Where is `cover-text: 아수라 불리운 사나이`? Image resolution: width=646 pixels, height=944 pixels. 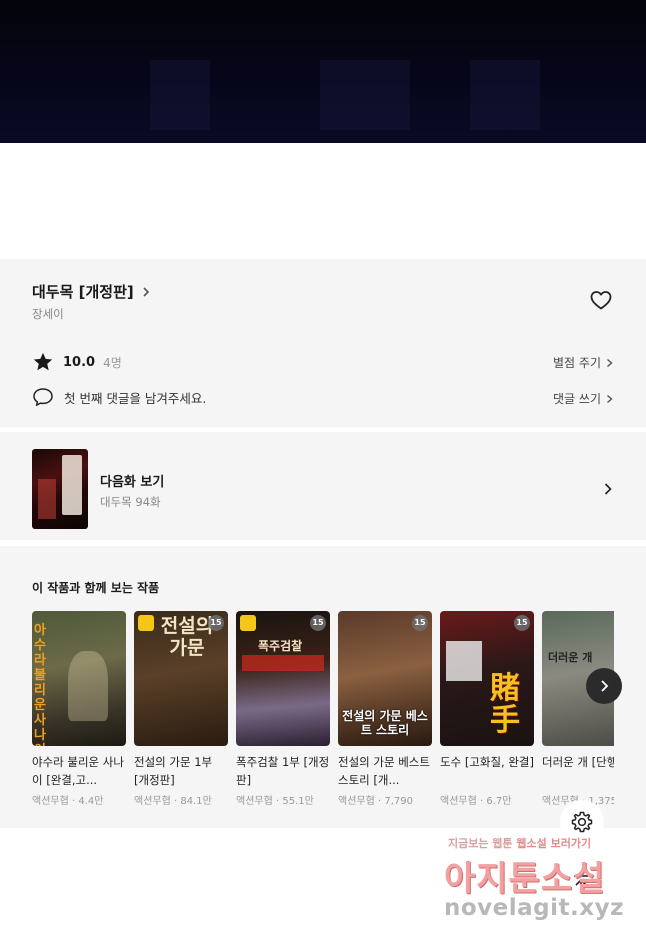 cover-text: 아수라 불리운 사나이 is located at coordinates (40, 684).